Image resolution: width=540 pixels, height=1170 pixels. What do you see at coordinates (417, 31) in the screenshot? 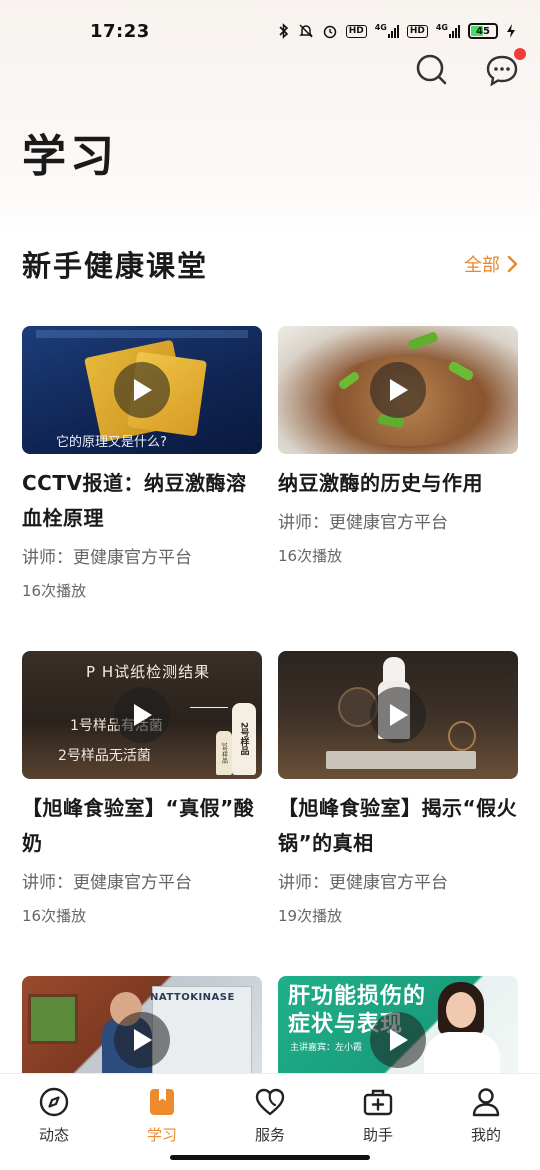
I see `hd-badge-2: HD` at bounding box center [417, 31].